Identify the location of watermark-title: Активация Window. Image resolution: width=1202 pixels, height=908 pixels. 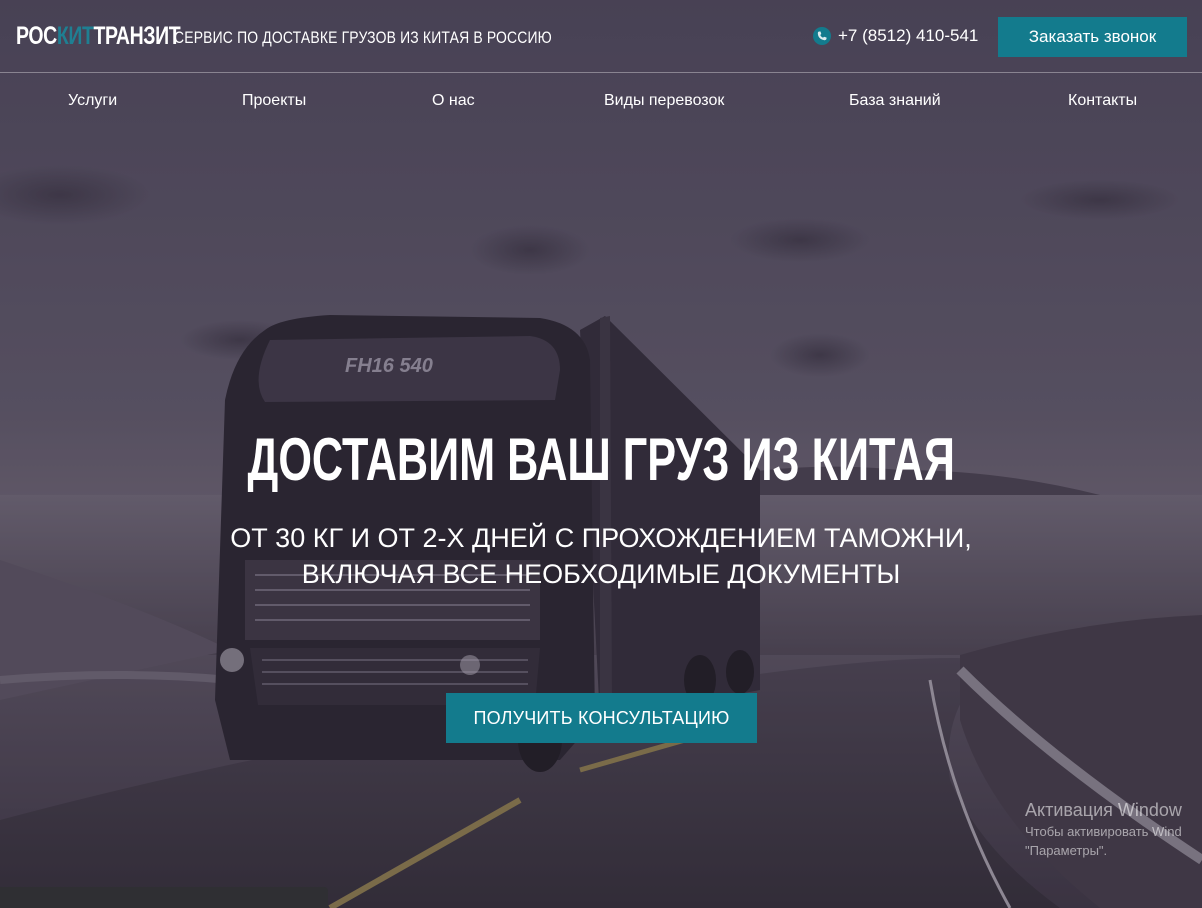
(1103, 810).